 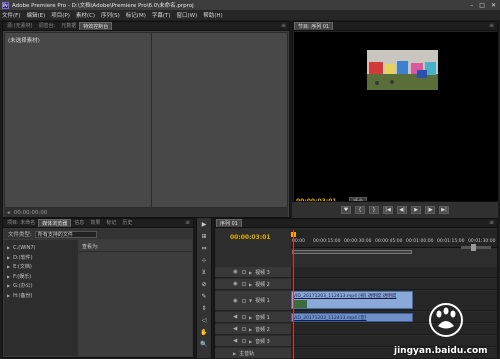 What do you see at coordinates (204, 260) in the screenshot?
I see `rolling-edit-tool: ⊹` at bounding box center [204, 260].